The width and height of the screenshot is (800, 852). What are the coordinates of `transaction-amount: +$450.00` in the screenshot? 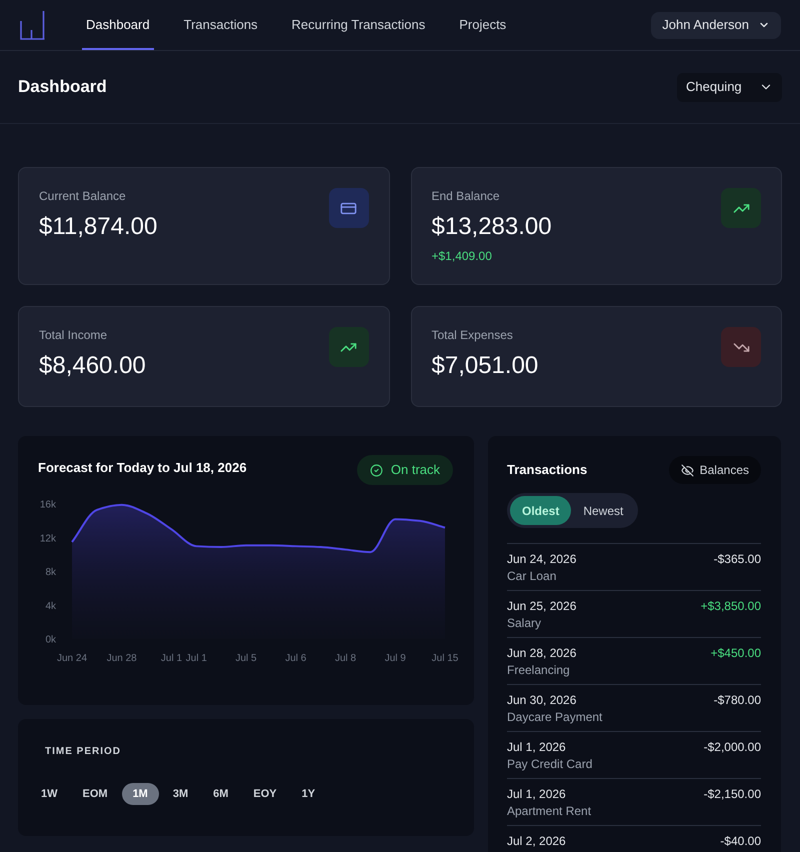 It's located at (735, 653).